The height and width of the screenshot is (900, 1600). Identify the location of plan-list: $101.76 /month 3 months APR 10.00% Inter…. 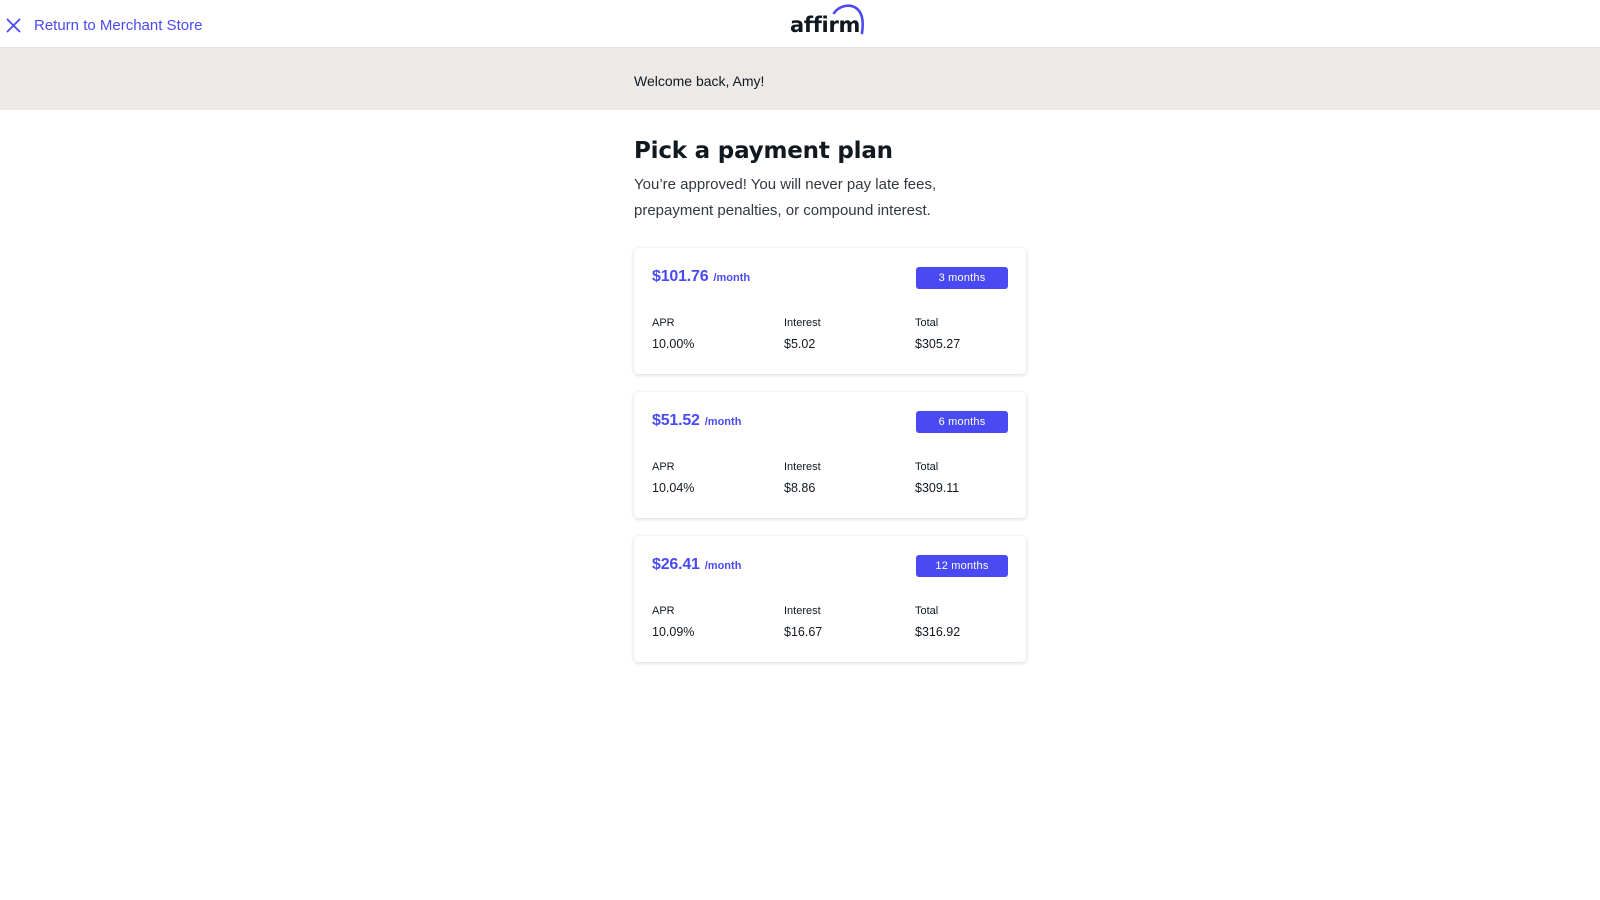
(830, 464).